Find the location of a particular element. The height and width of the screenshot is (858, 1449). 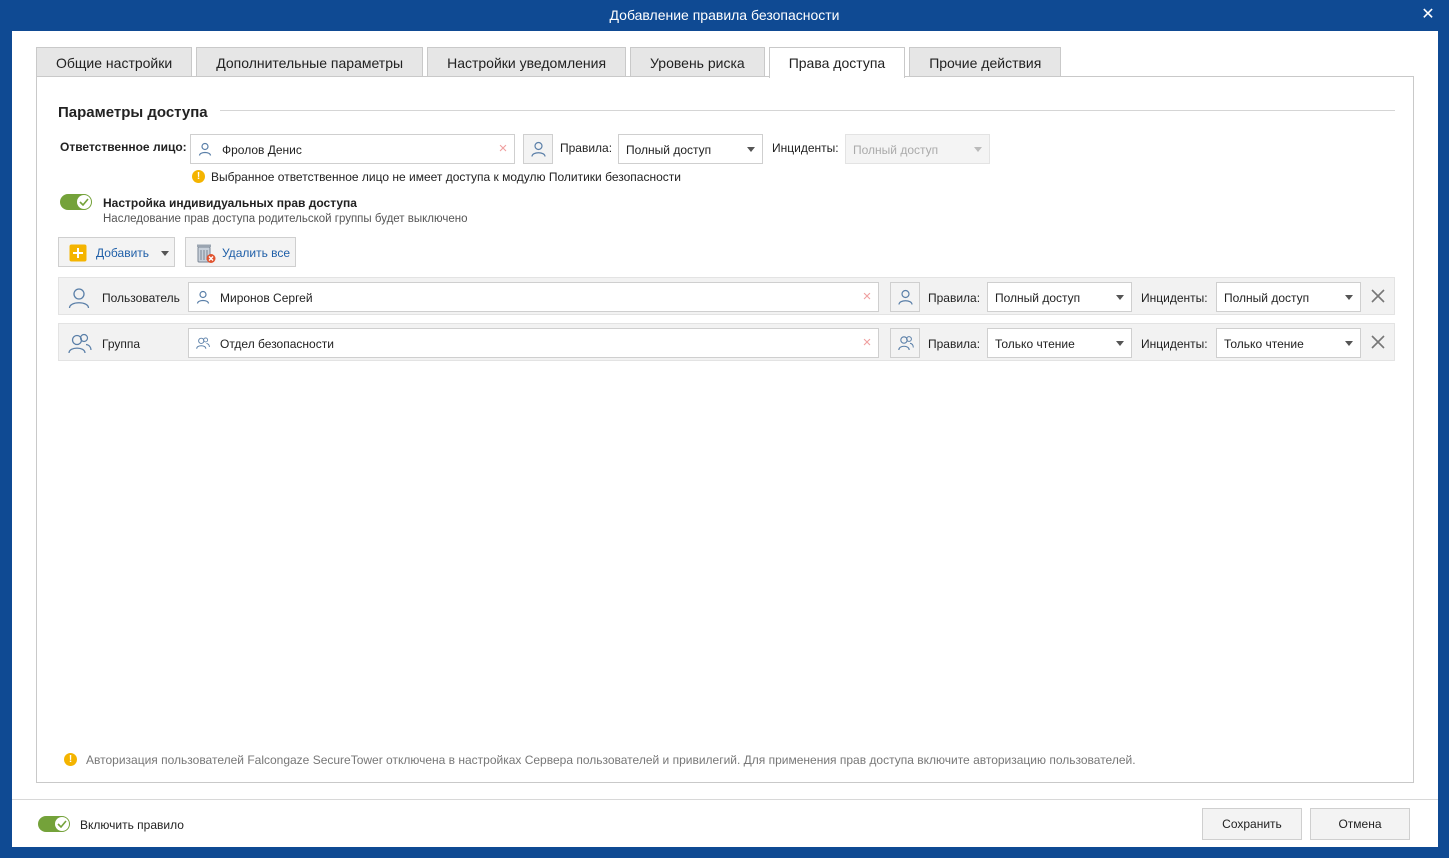

footer-divider is located at coordinates (725, 799).